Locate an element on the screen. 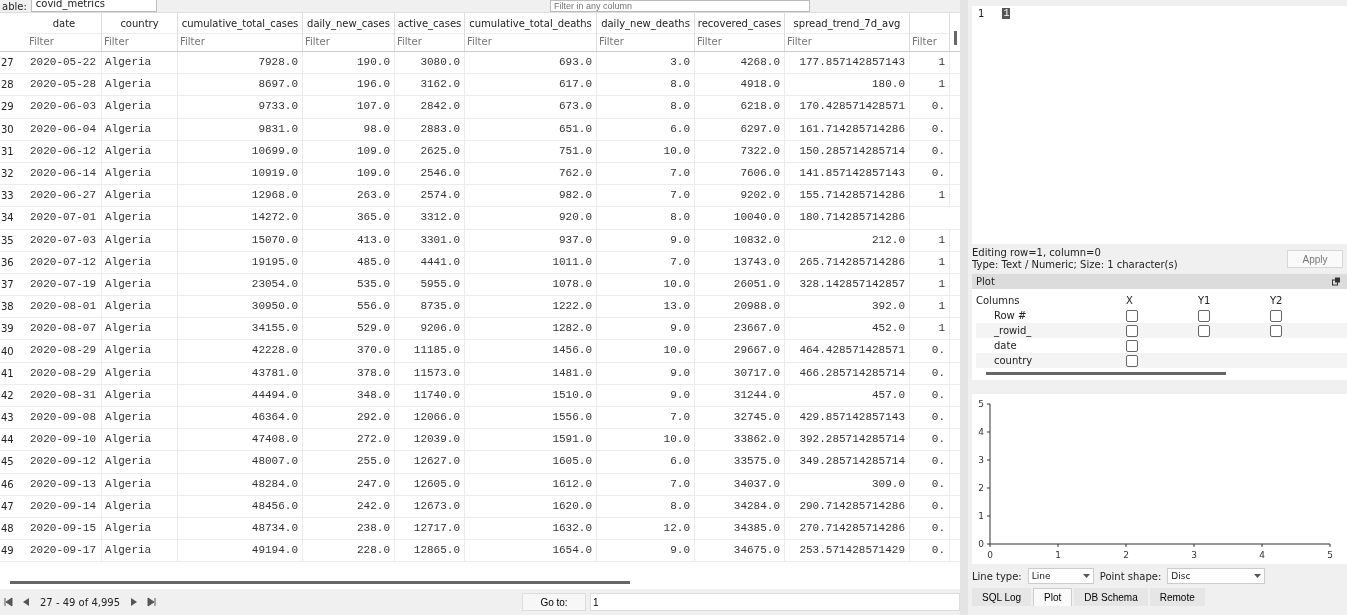 The image size is (1347, 615). column-header: country is located at coordinates (139, 23).